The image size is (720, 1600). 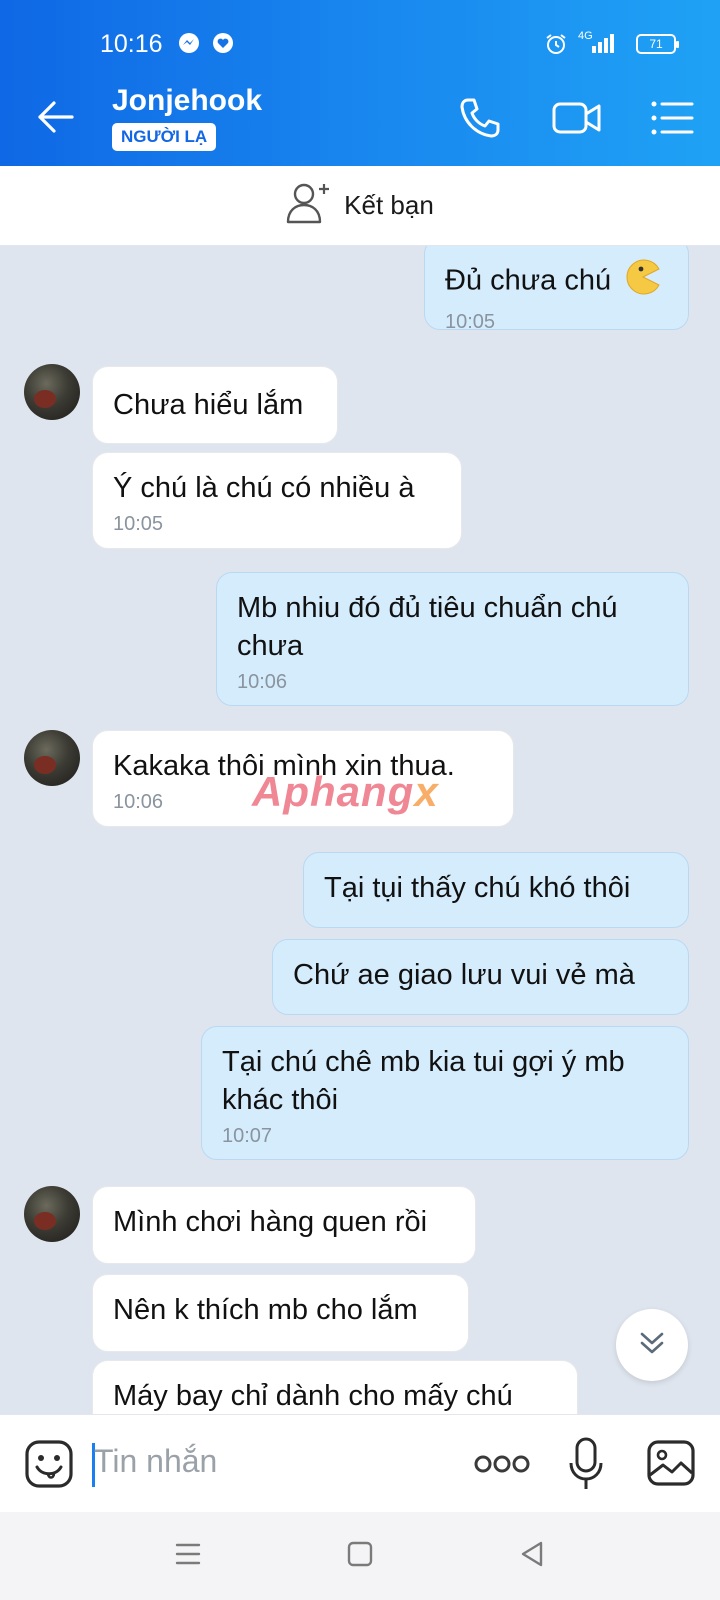 I want to click on messenger-icon, so click(x=189, y=45).